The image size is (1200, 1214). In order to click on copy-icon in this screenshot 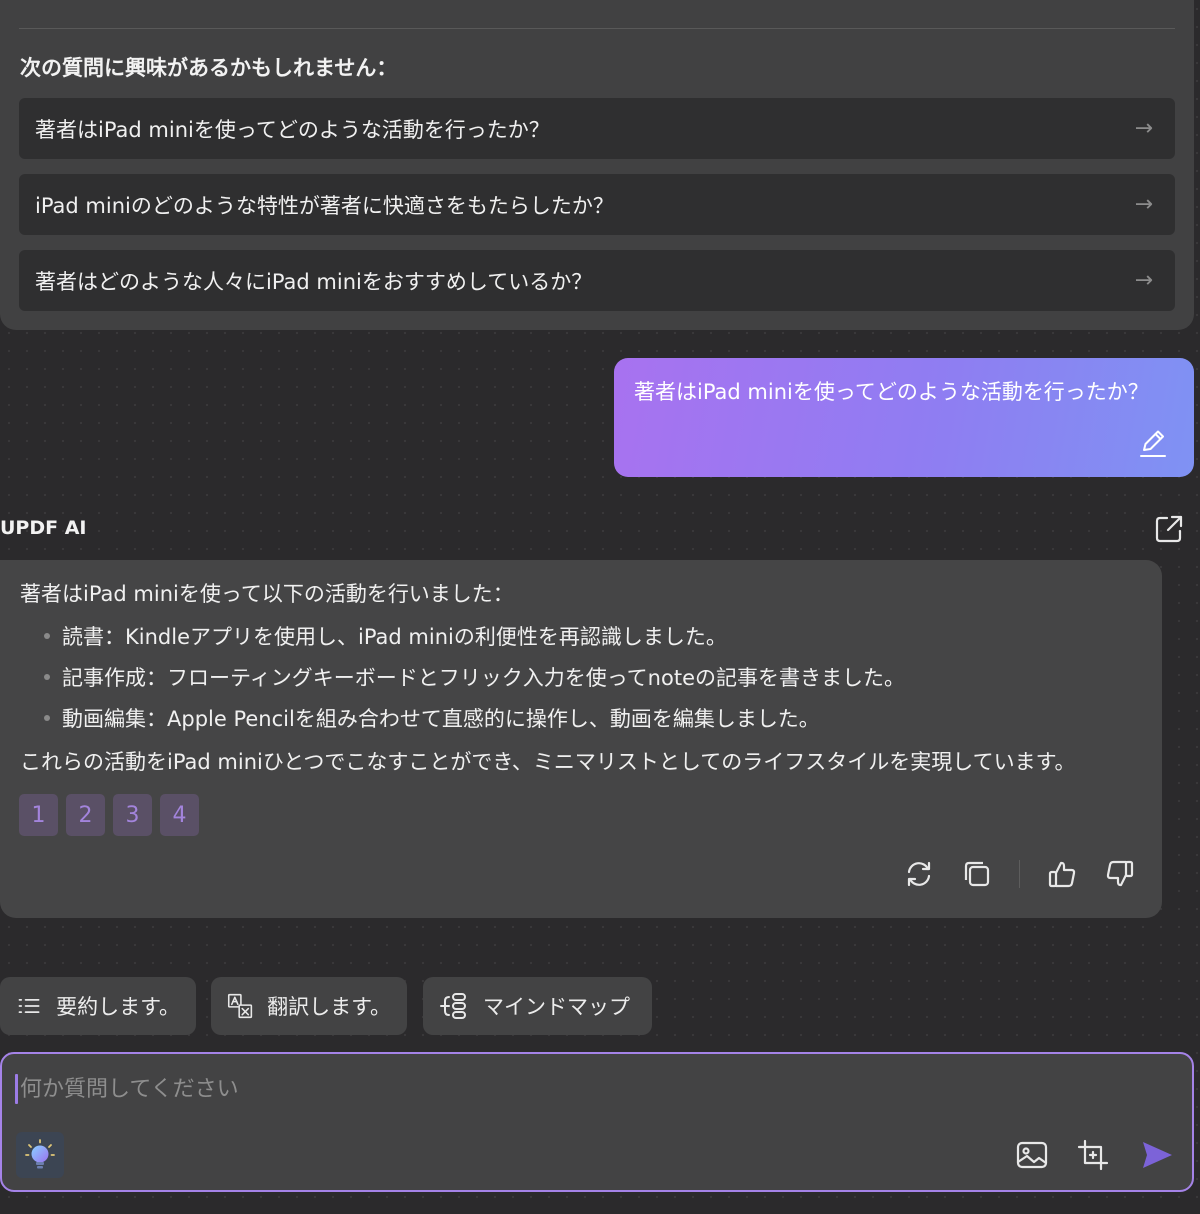, I will do `click(977, 874)`.